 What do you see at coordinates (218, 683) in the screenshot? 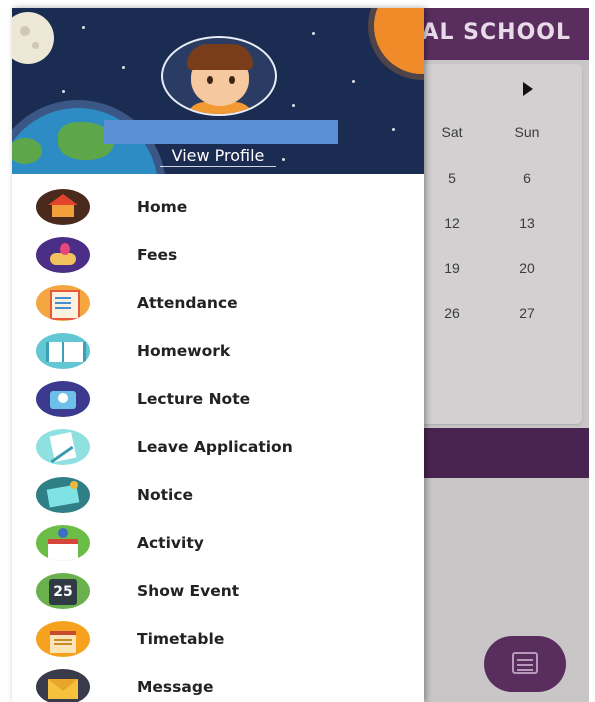
I see `menu-item-message: Message` at bounding box center [218, 683].